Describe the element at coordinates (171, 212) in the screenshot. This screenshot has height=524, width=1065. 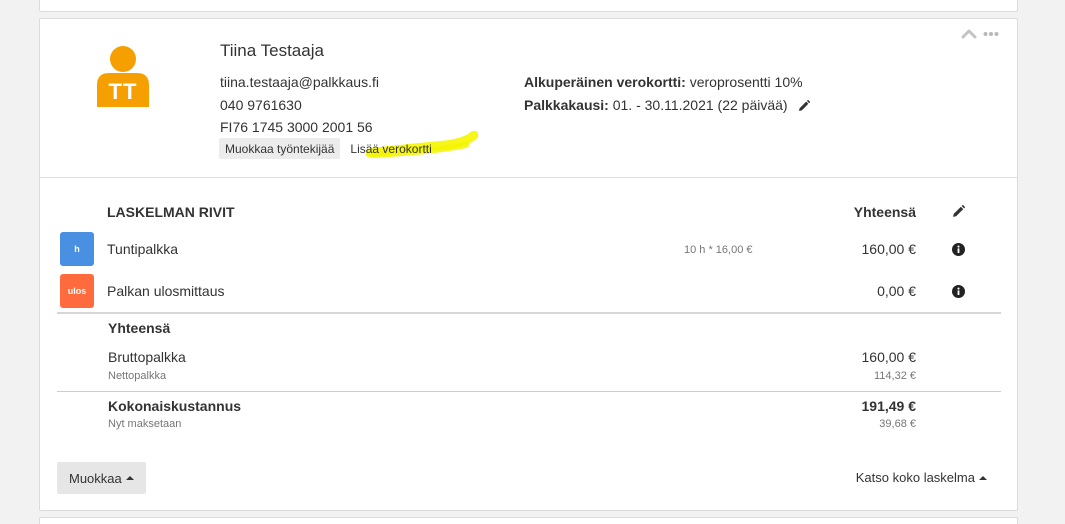
I see `calculation-rows-title: LASKELMAN RIVIT` at that location.